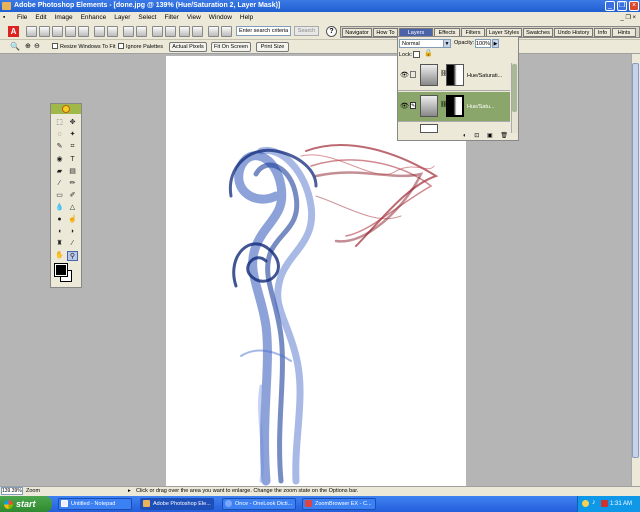 The image size is (640, 512). Describe the element at coordinates (72, 147) in the screenshot. I see `crop-tool-icon: ⌗` at that location.